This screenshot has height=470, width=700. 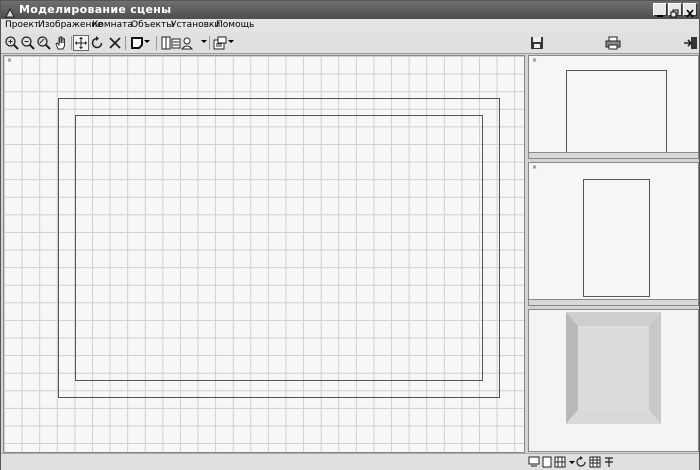 I want to click on front-view-room-outline, so click(x=616, y=238).